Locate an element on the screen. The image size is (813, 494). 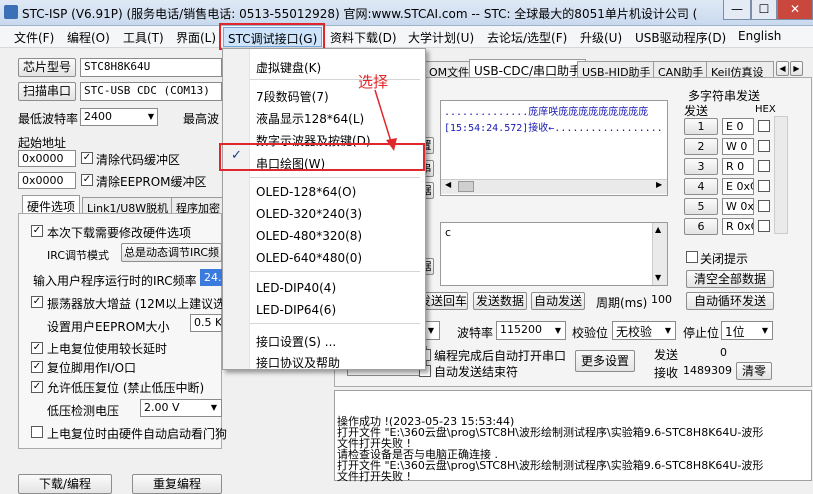
chip-model-button: 芯片型号 is located at coordinates (47, 67).